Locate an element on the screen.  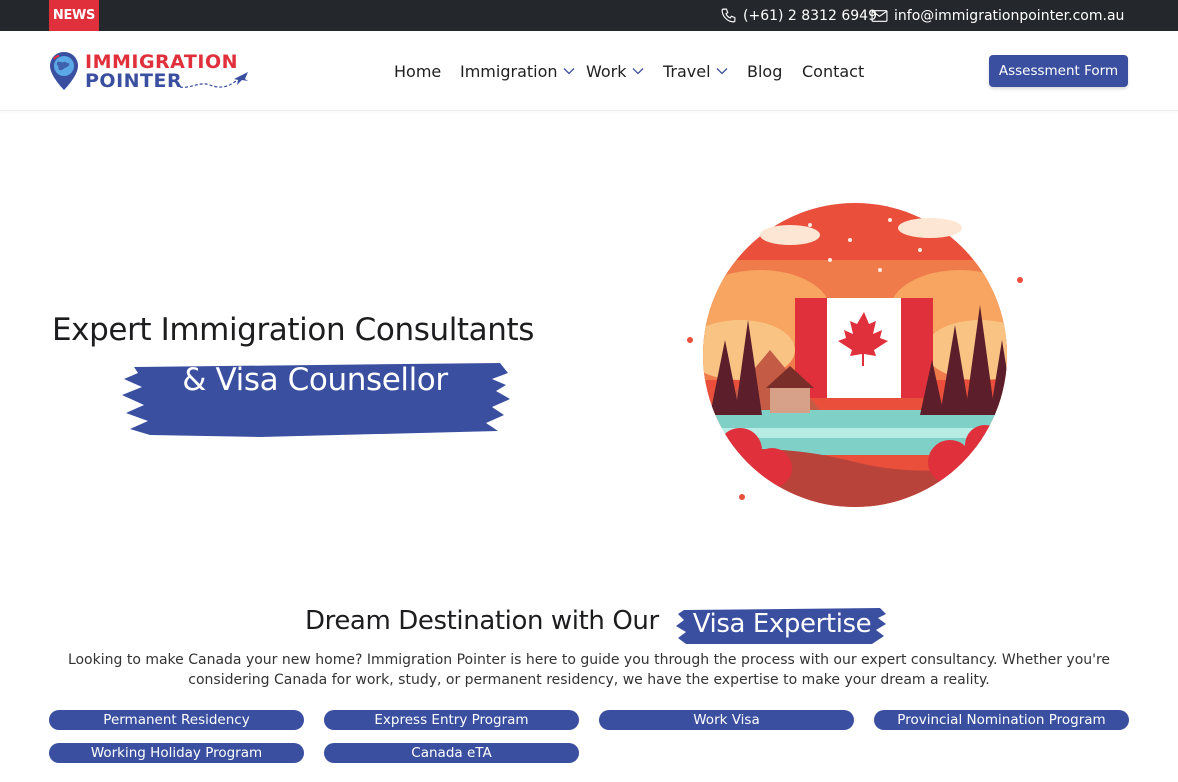
chip-work-visa: Work Visa is located at coordinates (726, 720).